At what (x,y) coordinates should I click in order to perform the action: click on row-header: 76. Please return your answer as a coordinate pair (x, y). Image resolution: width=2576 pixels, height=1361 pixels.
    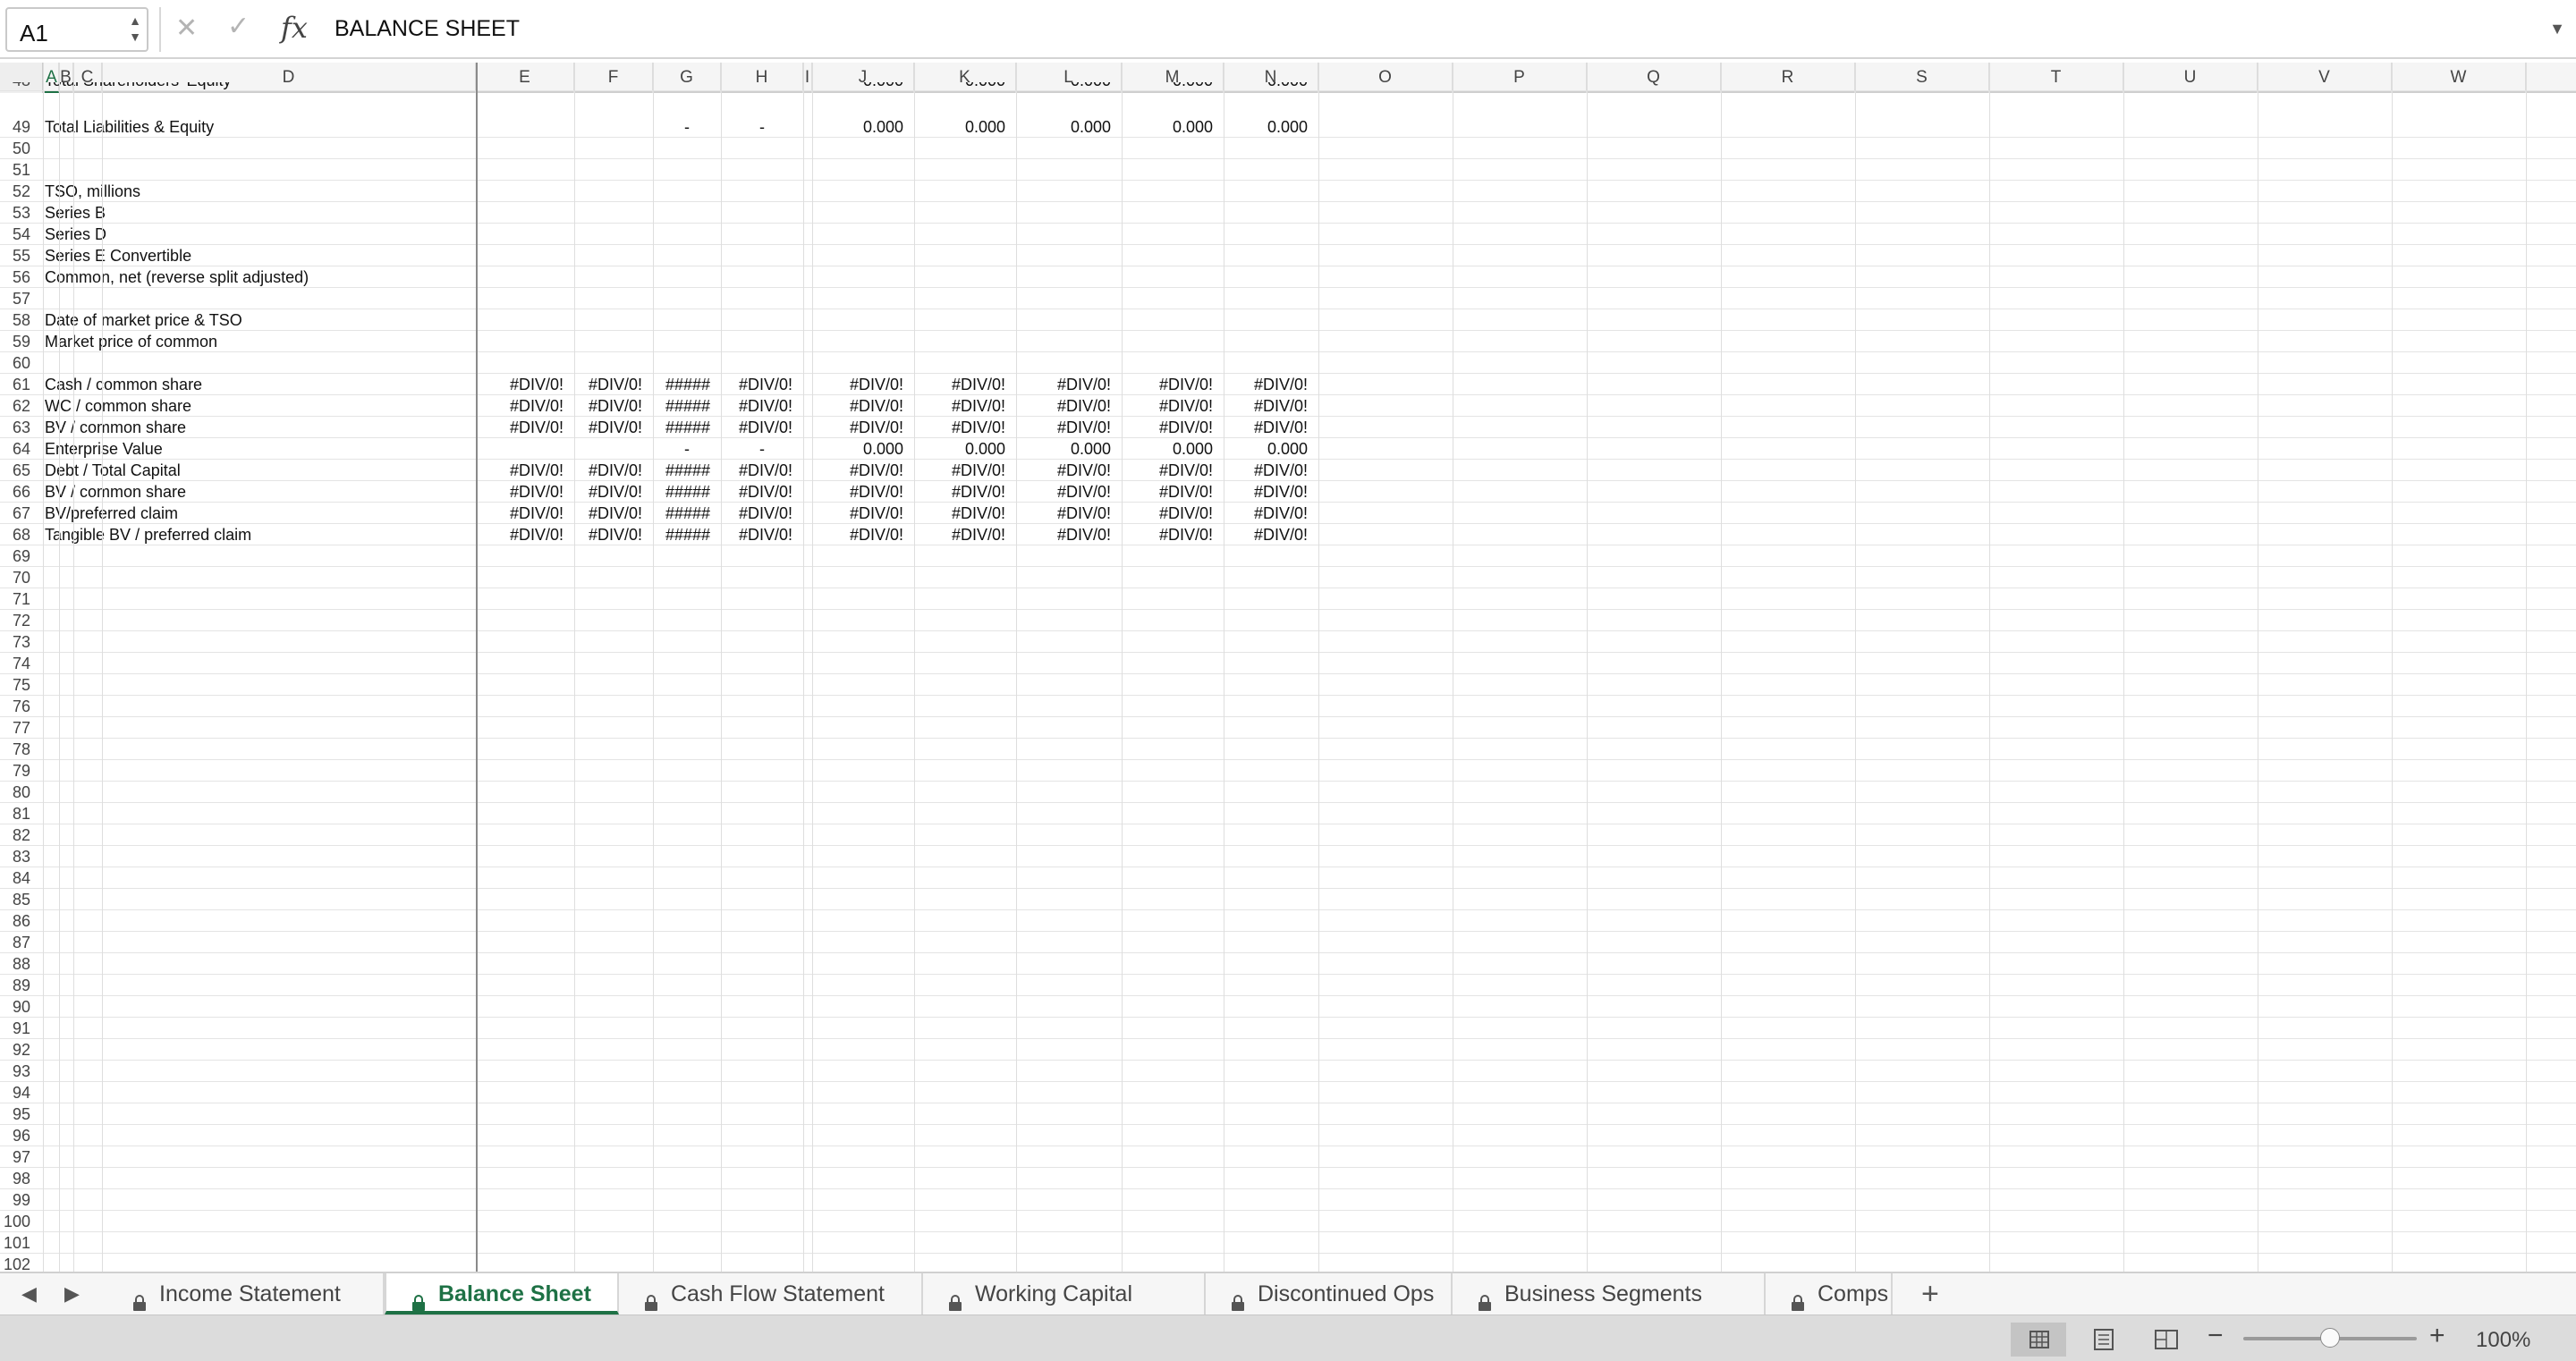
    Looking at the image, I should click on (18, 706).